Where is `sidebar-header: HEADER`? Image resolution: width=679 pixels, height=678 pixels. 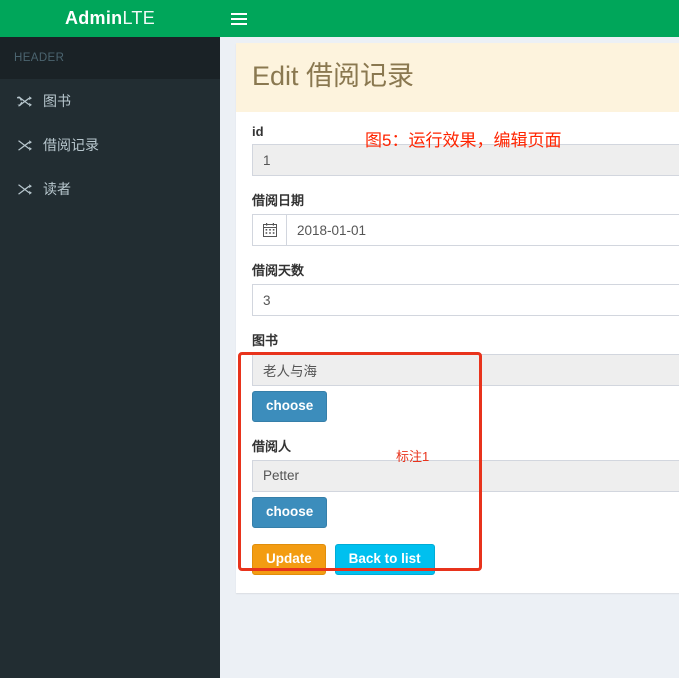
sidebar-header: HEADER is located at coordinates (110, 58).